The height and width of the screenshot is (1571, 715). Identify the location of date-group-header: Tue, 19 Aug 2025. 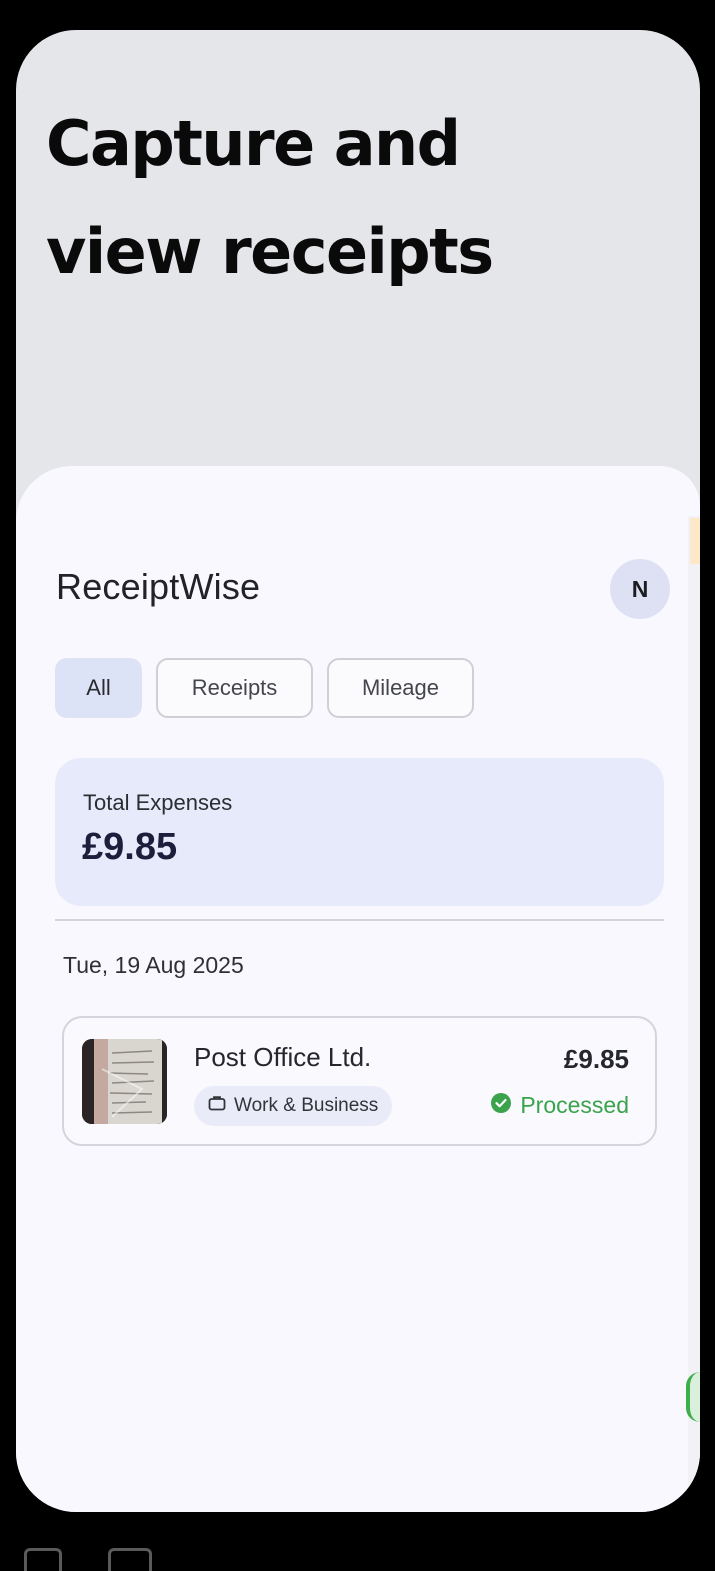
(153, 965).